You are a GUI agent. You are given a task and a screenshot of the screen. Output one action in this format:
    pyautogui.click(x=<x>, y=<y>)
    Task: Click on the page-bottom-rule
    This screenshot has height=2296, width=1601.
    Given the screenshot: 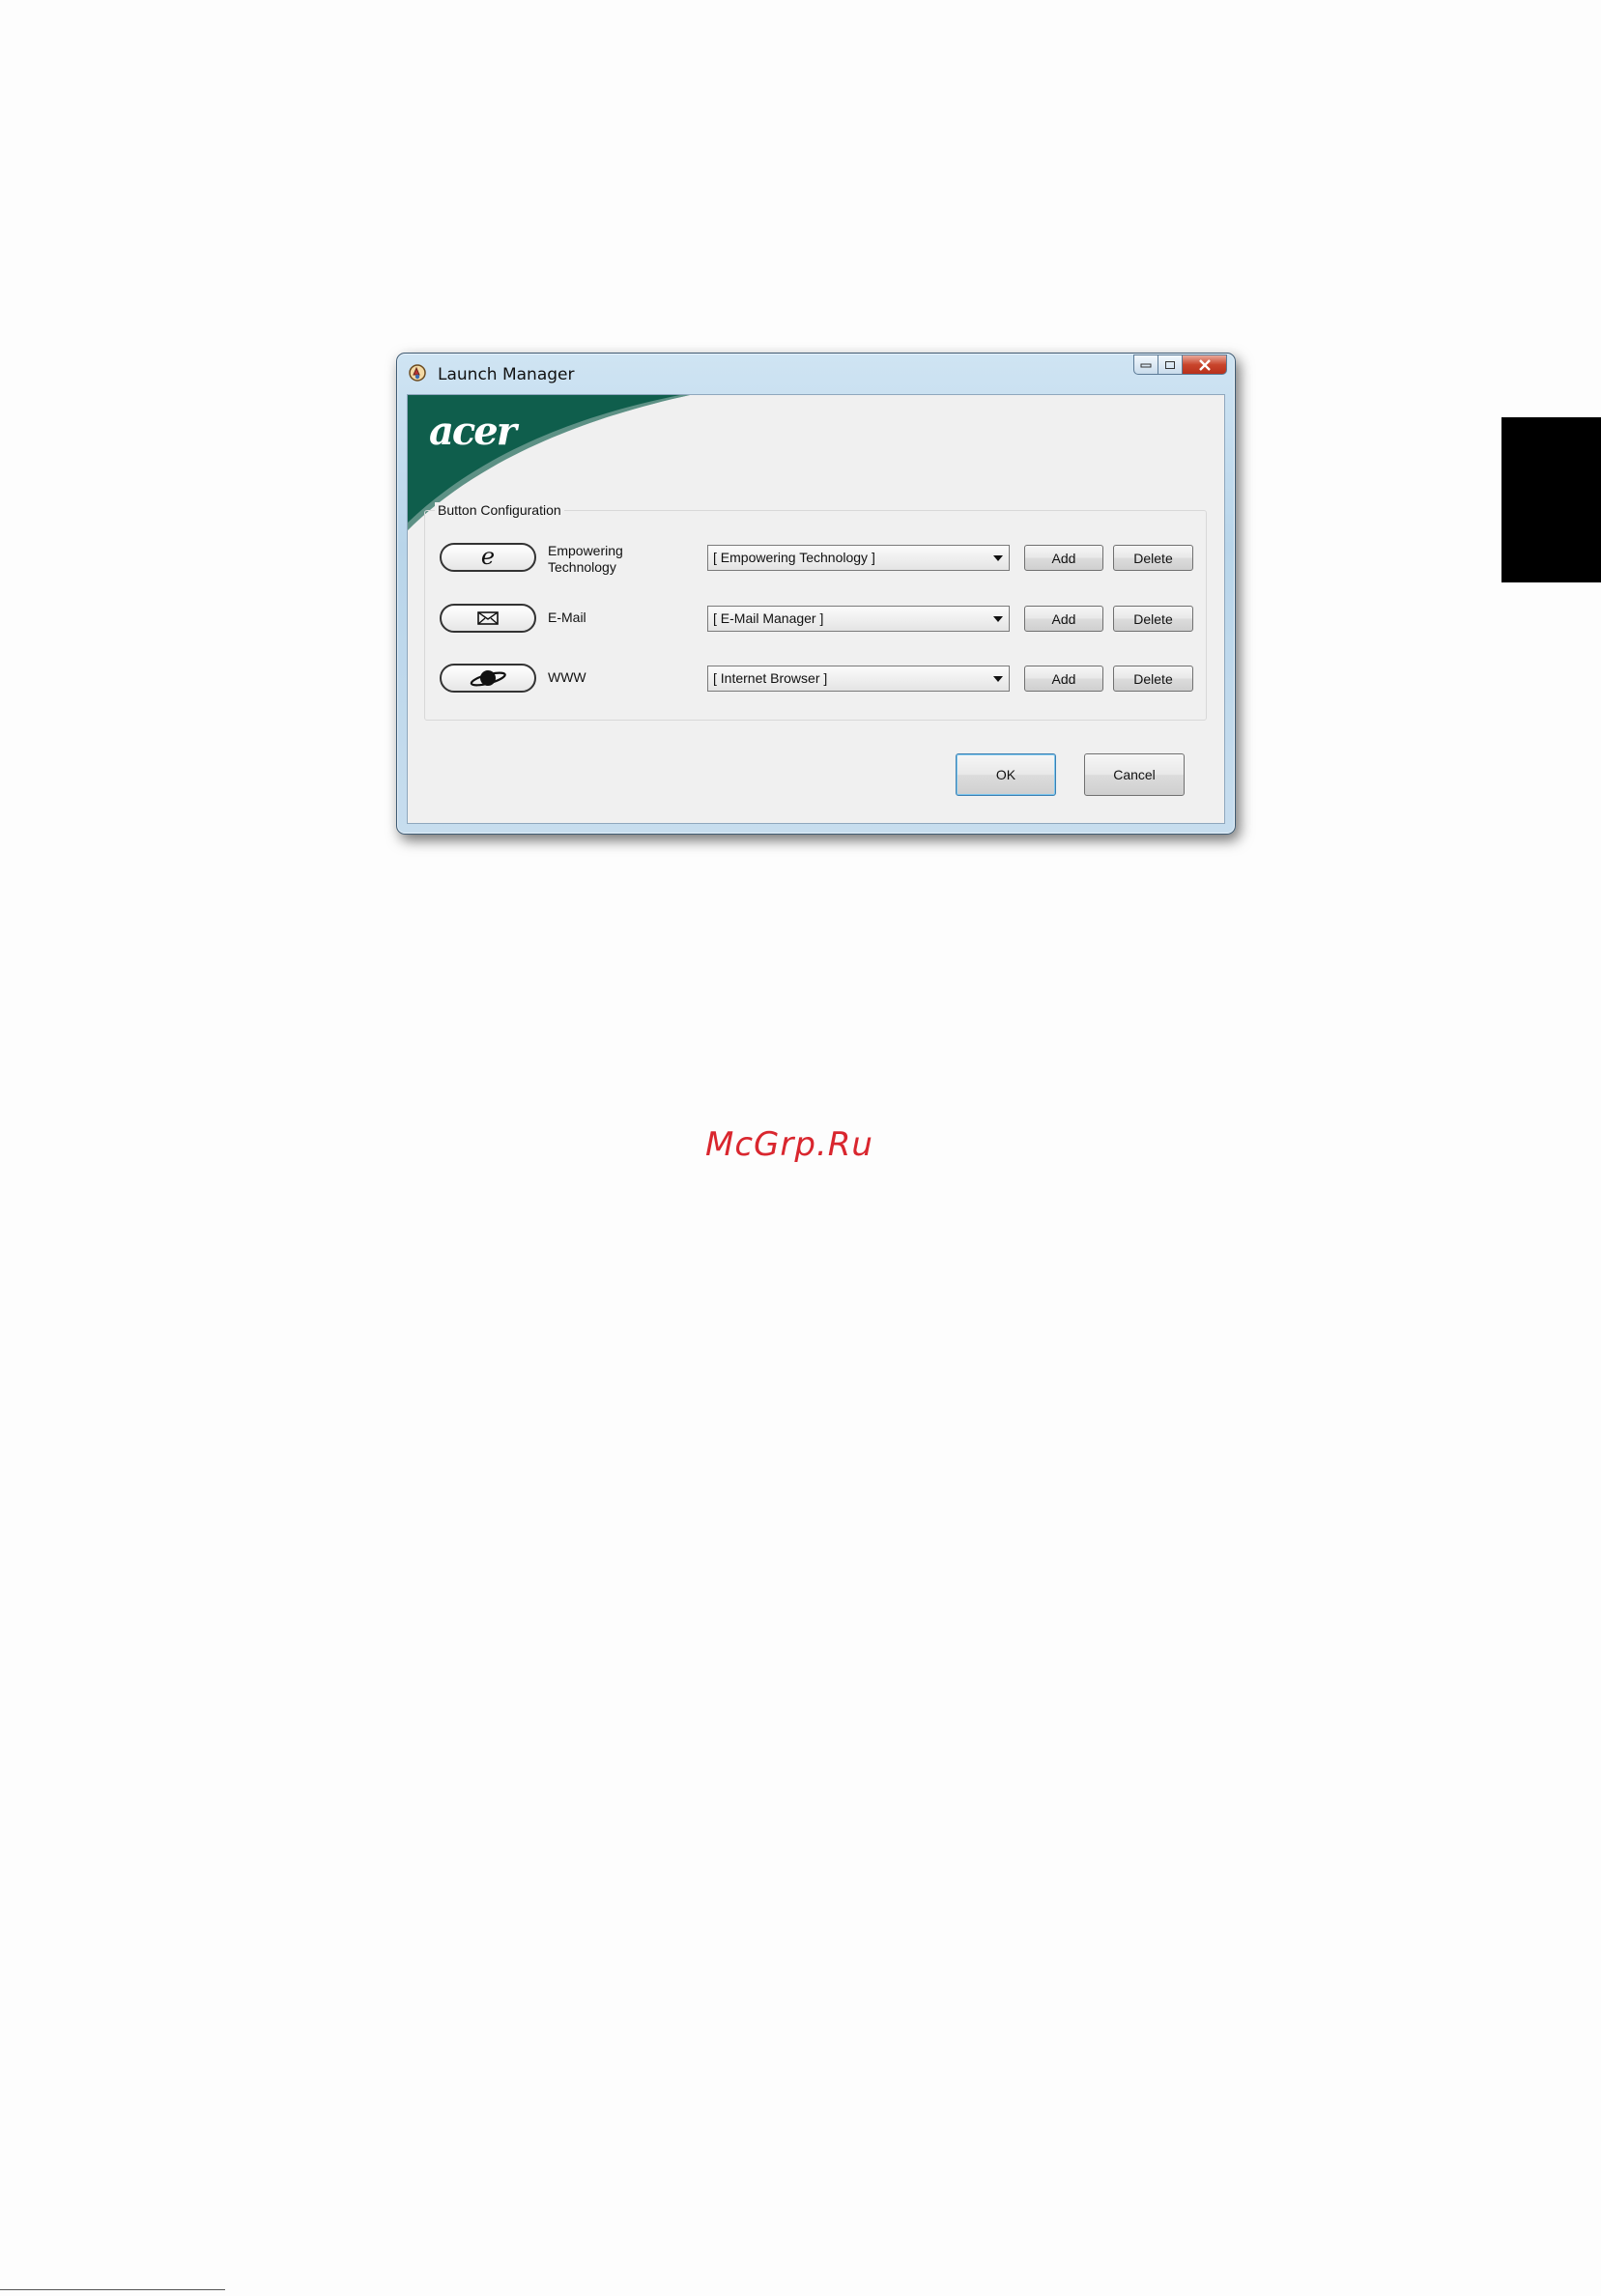 What is the action you would take?
    pyautogui.click(x=112, y=2289)
    